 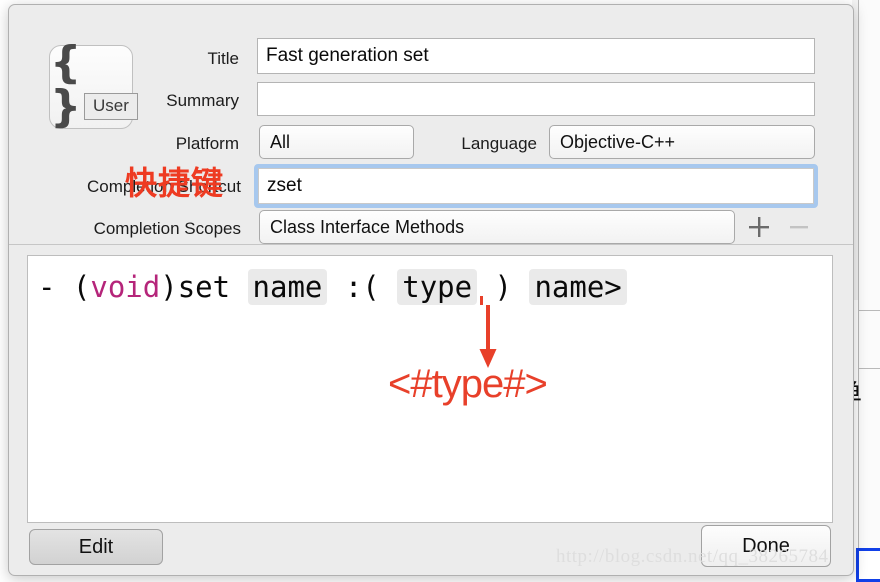 What do you see at coordinates (692, 556) in the screenshot?
I see `watermark-text: http://blog.csdn.net/qq_38265784` at bounding box center [692, 556].